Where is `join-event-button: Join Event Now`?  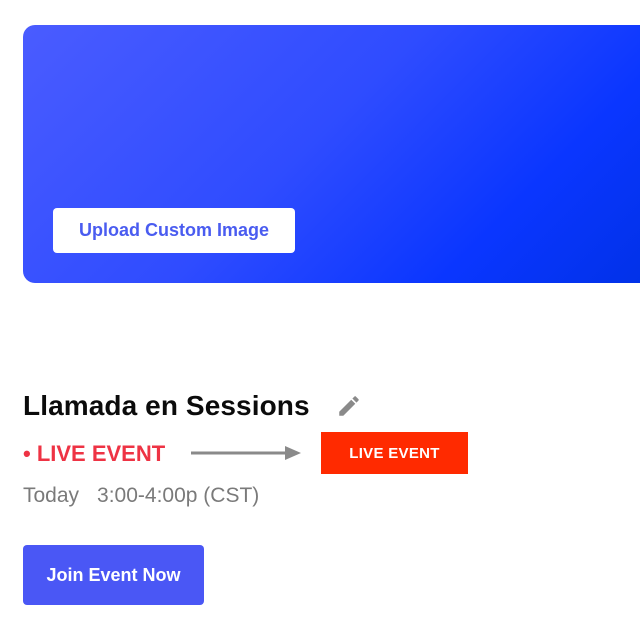
join-event-button: Join Event Now is located at coordinates (113, 575).